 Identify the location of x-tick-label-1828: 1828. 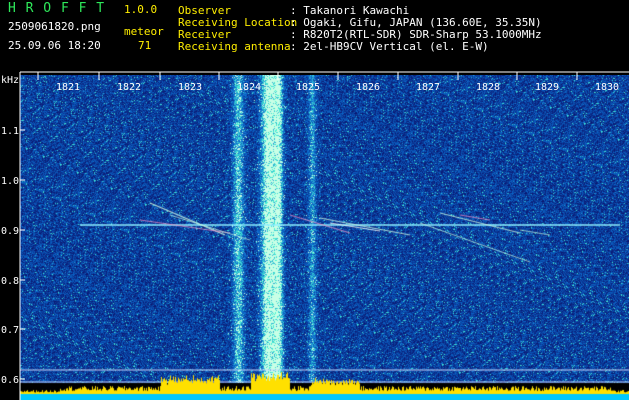
(488, 87).